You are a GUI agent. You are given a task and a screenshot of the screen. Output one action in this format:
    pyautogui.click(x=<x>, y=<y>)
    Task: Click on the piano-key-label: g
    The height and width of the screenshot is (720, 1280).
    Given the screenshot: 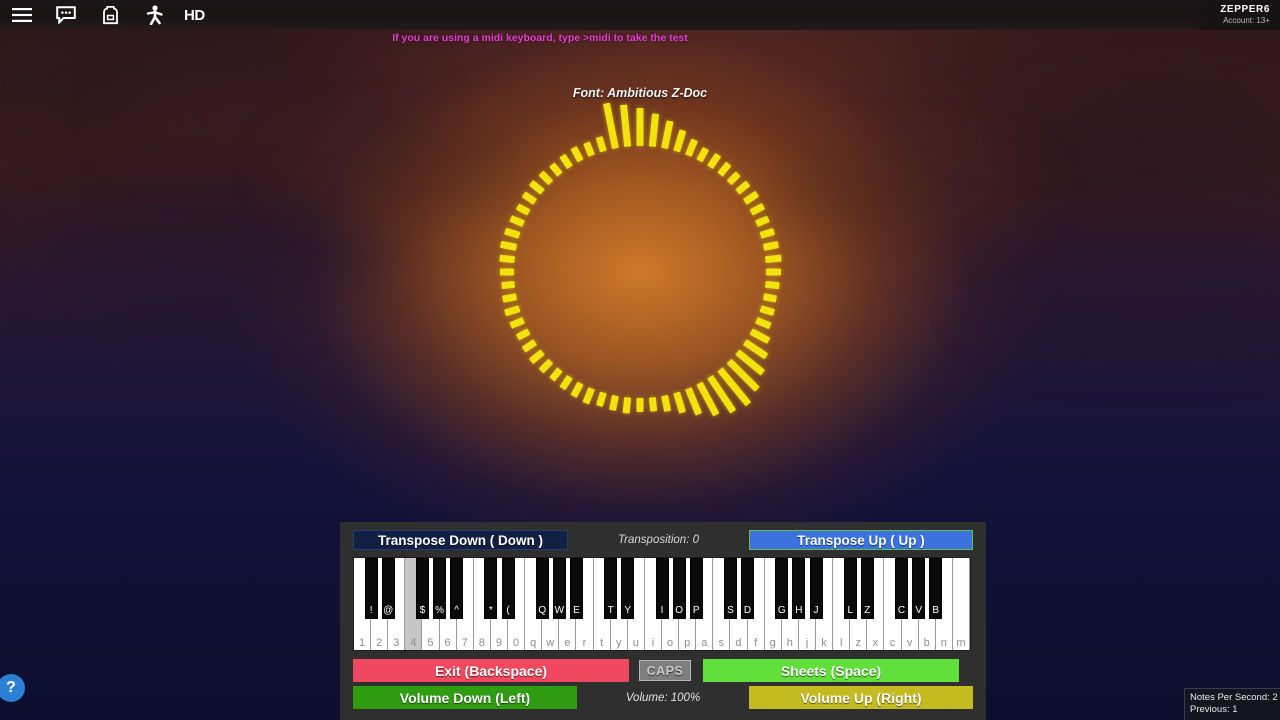 What is the action you would take?
    pyautogui.click(x=772, y=643)
    